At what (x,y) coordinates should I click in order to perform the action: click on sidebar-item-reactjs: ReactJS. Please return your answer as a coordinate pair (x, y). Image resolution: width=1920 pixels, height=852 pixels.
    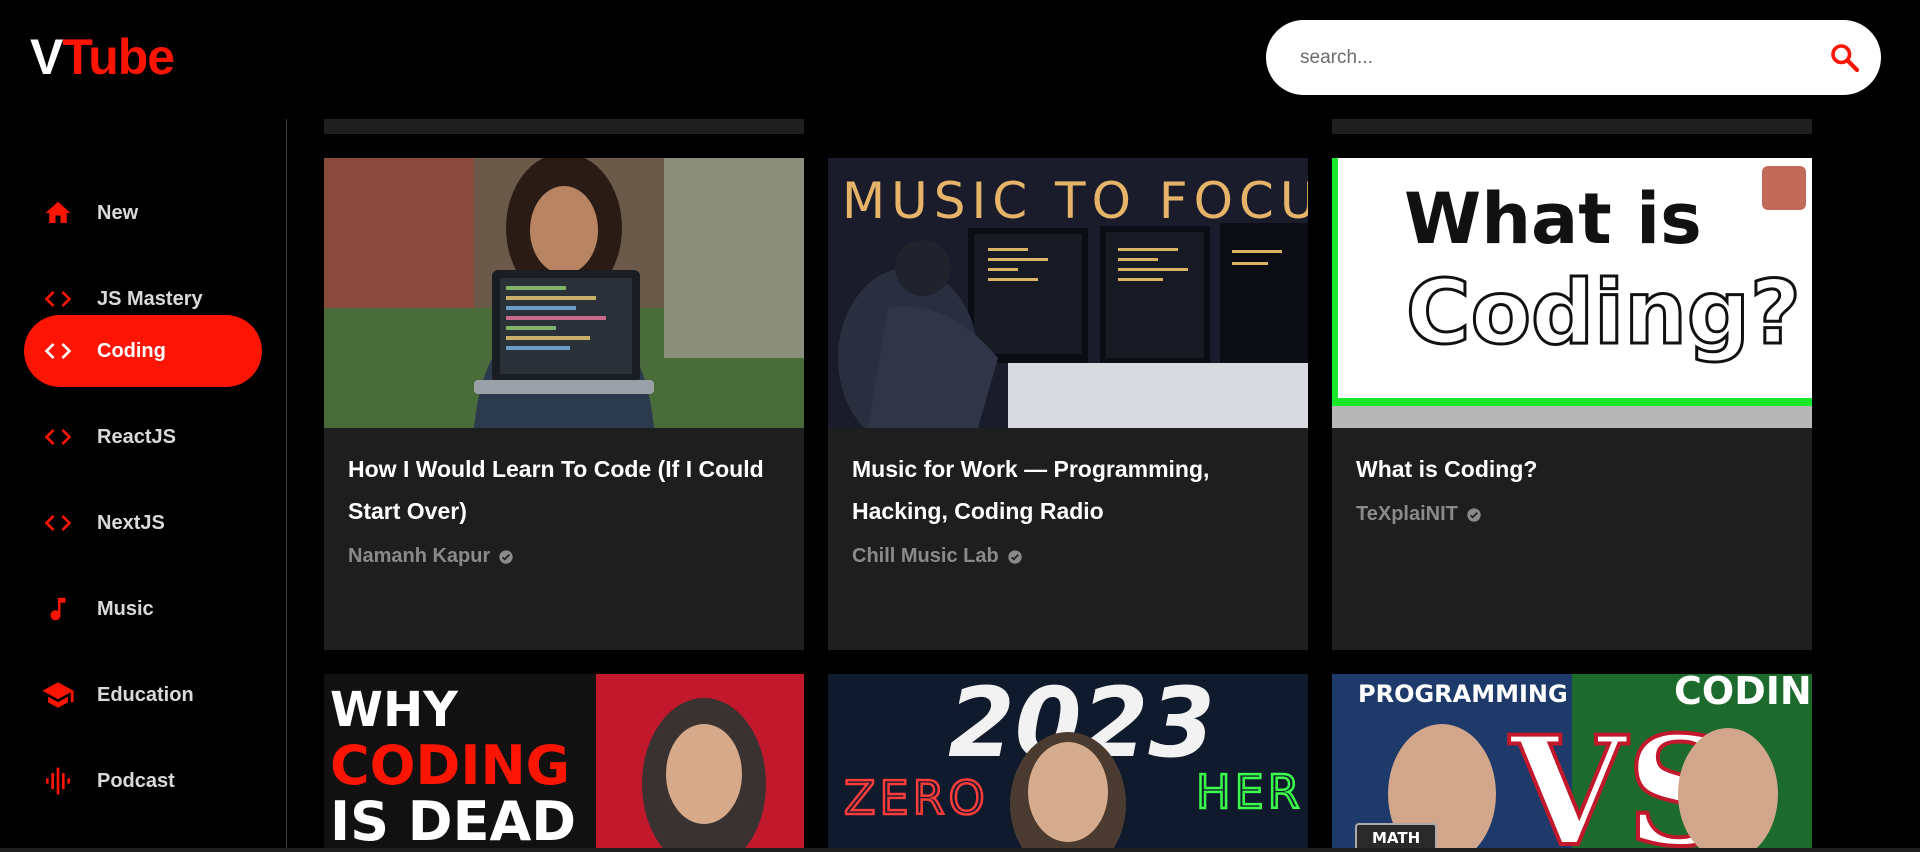
    Looking at the image, I should click on (143, 437).